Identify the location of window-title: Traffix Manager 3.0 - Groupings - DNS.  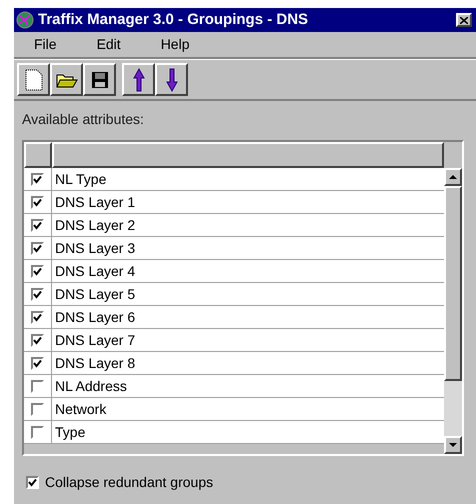
(174, 20).